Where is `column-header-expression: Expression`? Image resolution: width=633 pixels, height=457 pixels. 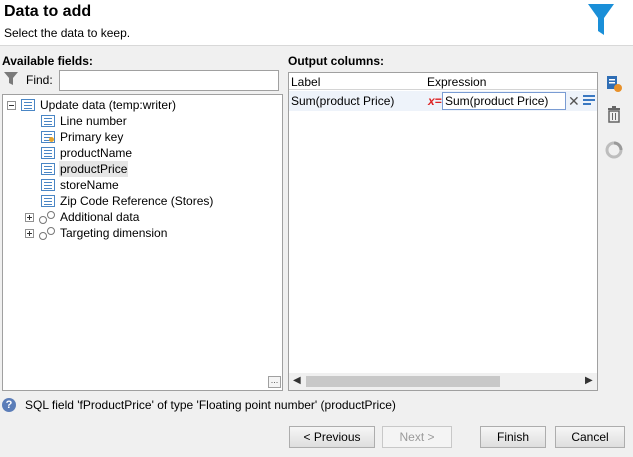
column-header-expression: Expression is located at coordinates (456, 82).